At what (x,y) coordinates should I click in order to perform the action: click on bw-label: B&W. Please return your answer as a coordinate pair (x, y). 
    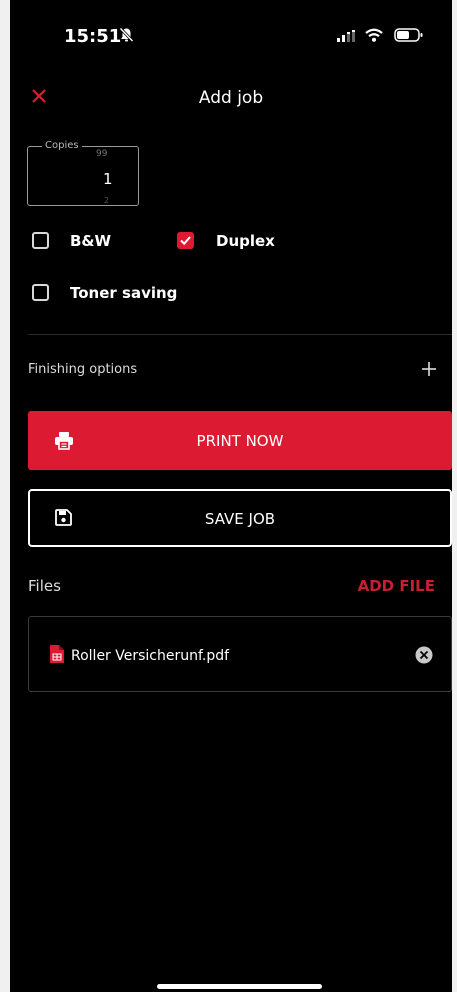
    Looking at the image, I should click on (91, 241).